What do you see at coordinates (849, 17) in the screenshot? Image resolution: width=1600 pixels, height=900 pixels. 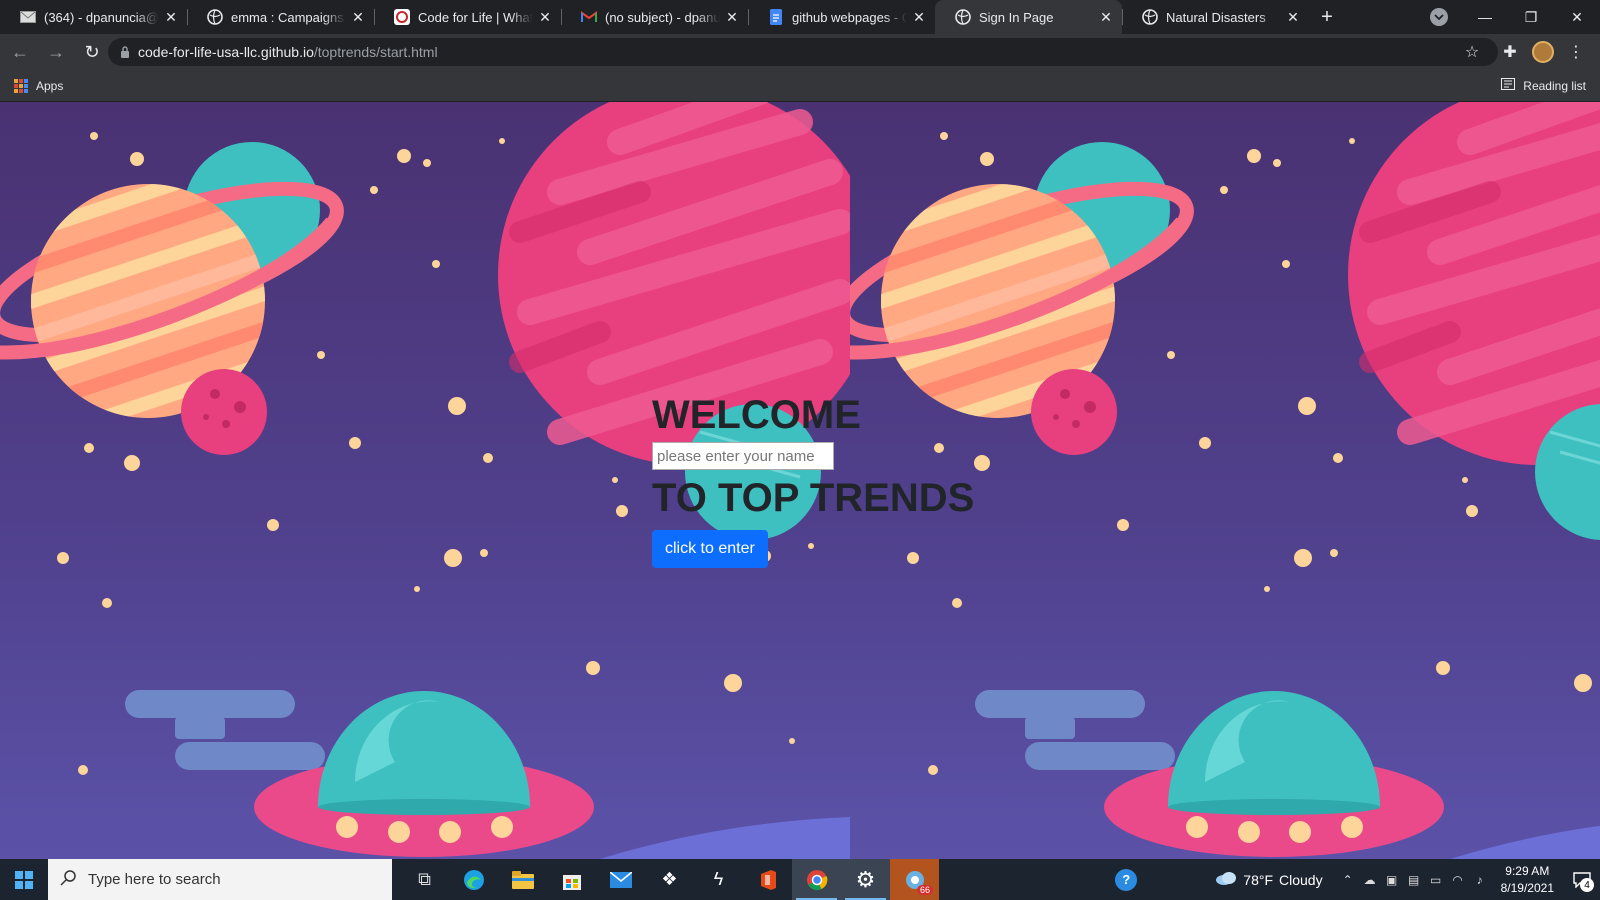 I see `tab-title: github webpages - Goog` at bounding box center [849, 17].